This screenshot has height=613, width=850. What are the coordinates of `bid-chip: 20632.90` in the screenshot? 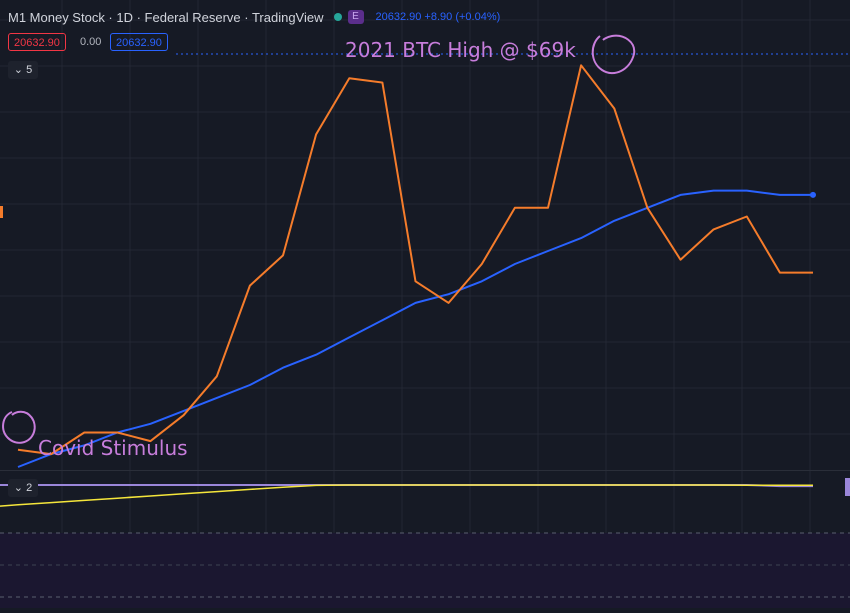 It's located at (37, 42).